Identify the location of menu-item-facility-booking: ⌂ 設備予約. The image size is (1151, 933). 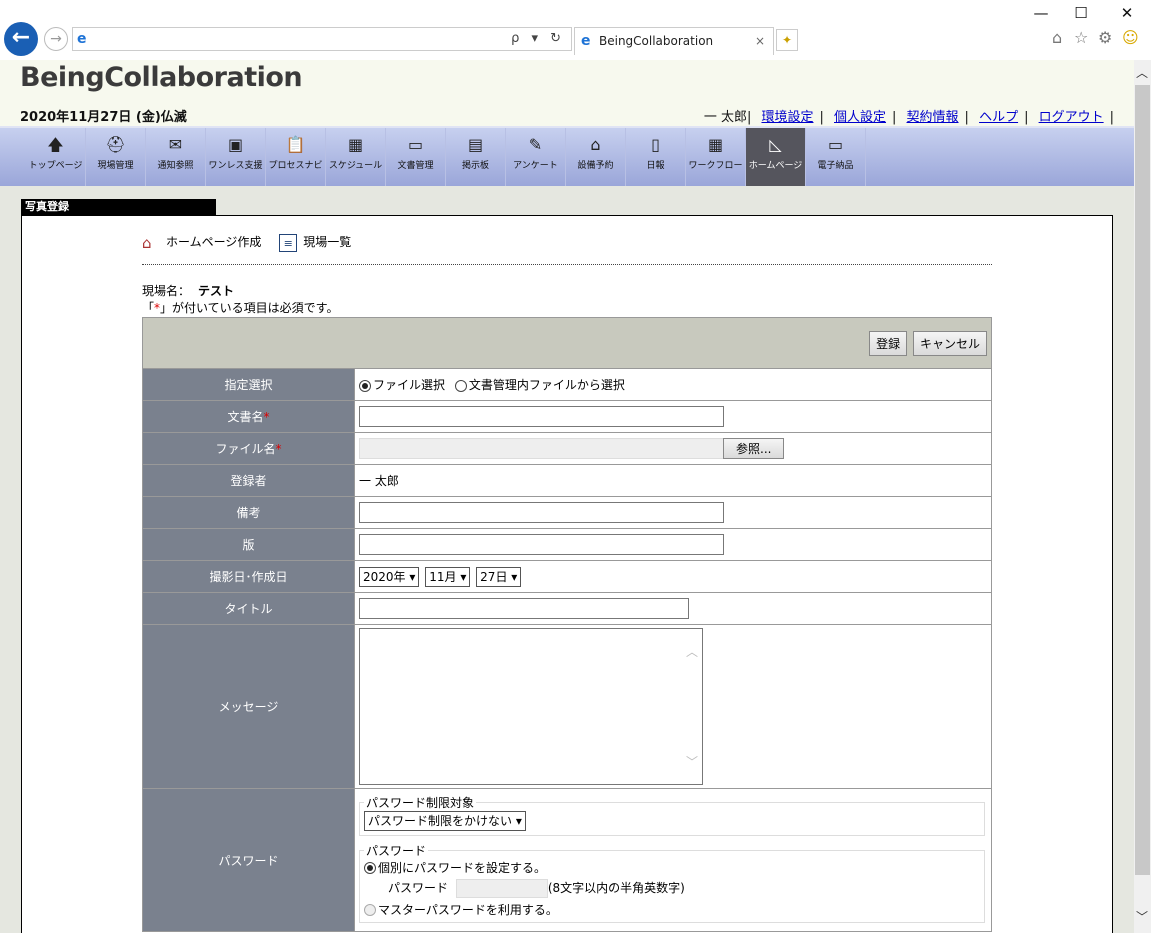
(596, 158).